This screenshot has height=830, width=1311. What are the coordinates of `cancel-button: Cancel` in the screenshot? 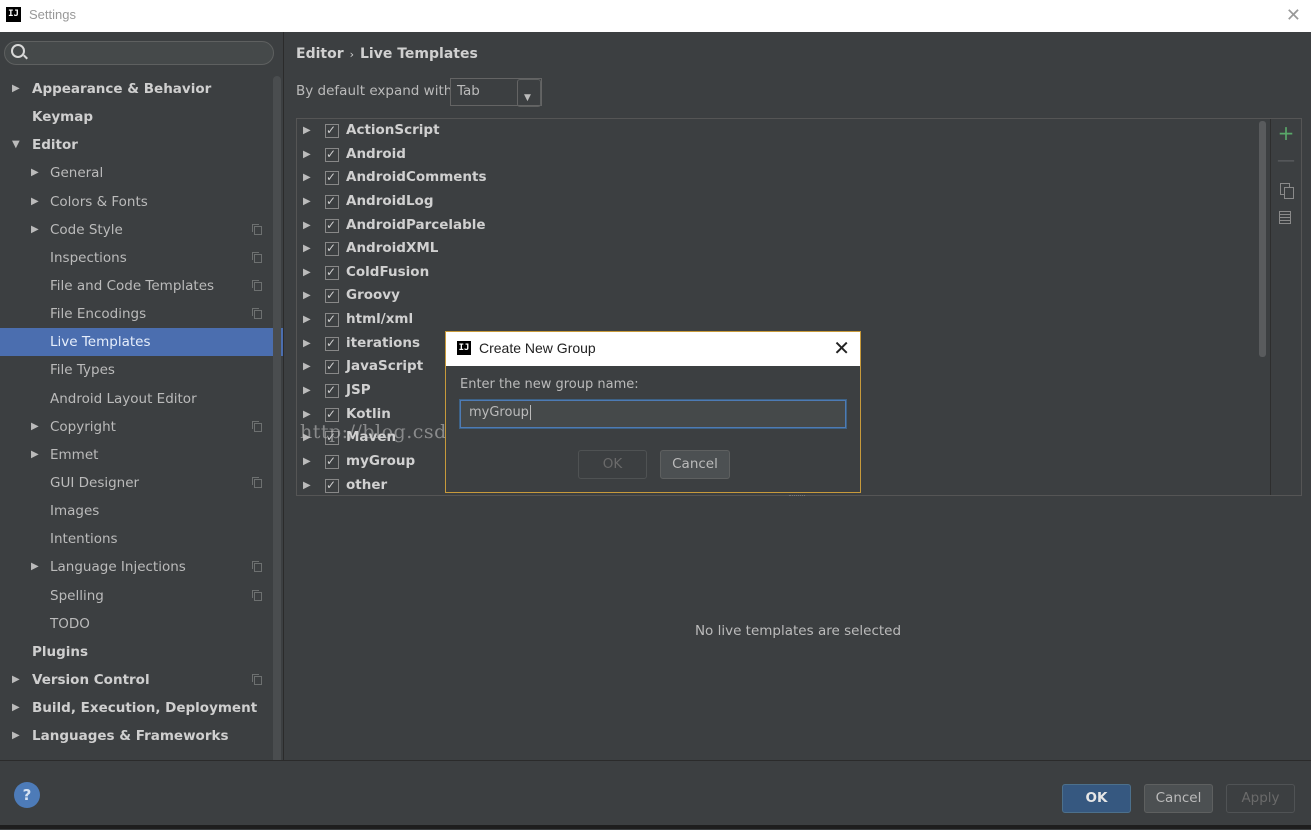 It's located at (1178, 798).